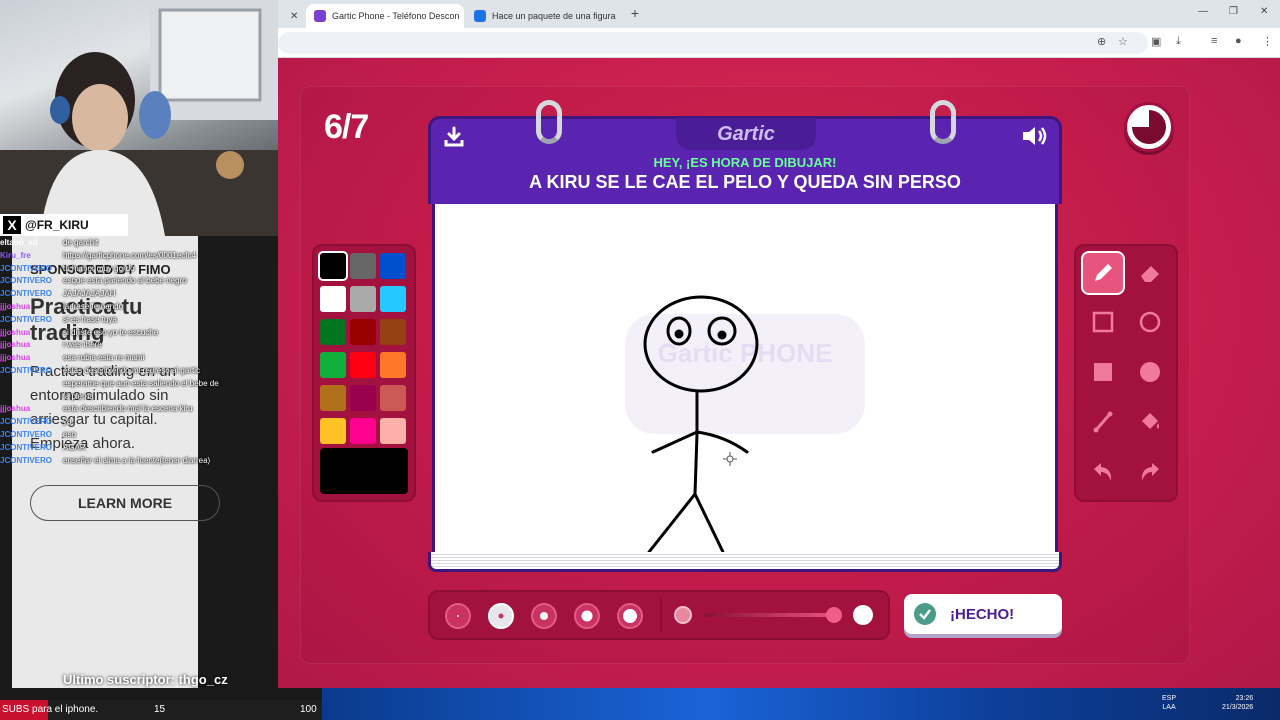 Image resolution: width=1280 pixels, height=720 pixels. Describe the element at coordinates (1123, 41) in the screenshot. I see `star-icon: ☆` at that location.